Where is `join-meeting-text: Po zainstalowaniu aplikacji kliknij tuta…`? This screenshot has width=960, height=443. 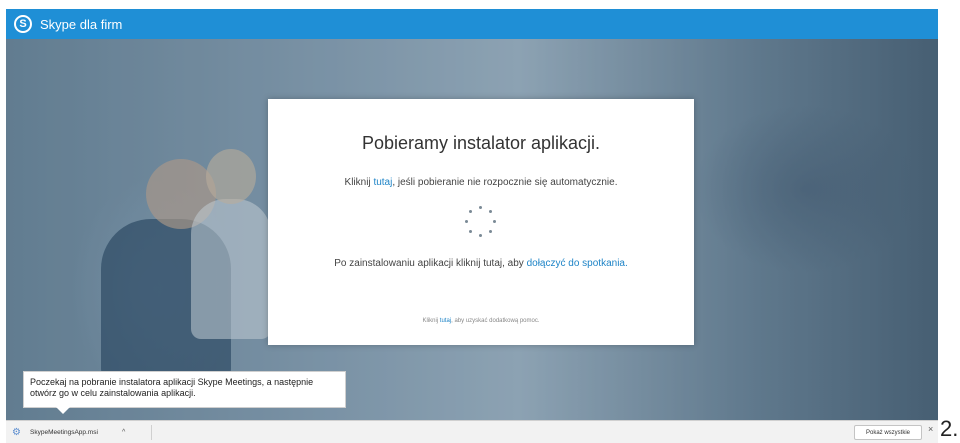 join-meeting-text: Po zainstalowaniu aplikacji kliknij tuta… is located at coordinates (481, 263).